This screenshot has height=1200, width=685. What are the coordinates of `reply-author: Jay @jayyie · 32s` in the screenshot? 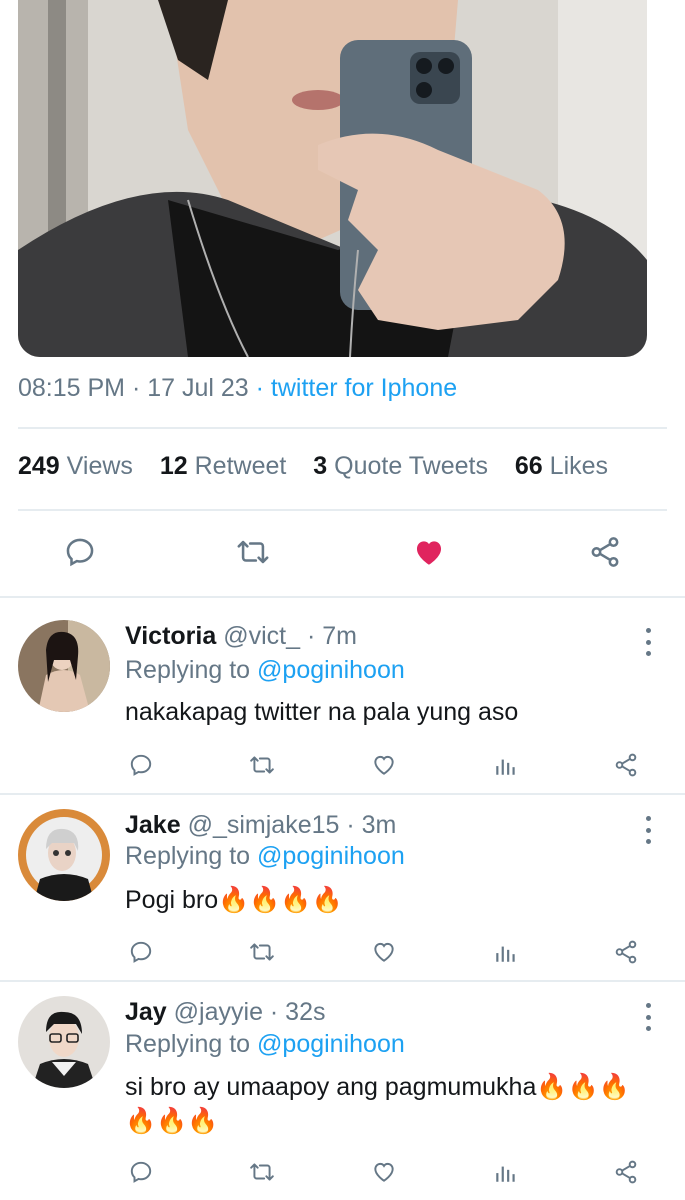 It's located at (225, 1012).